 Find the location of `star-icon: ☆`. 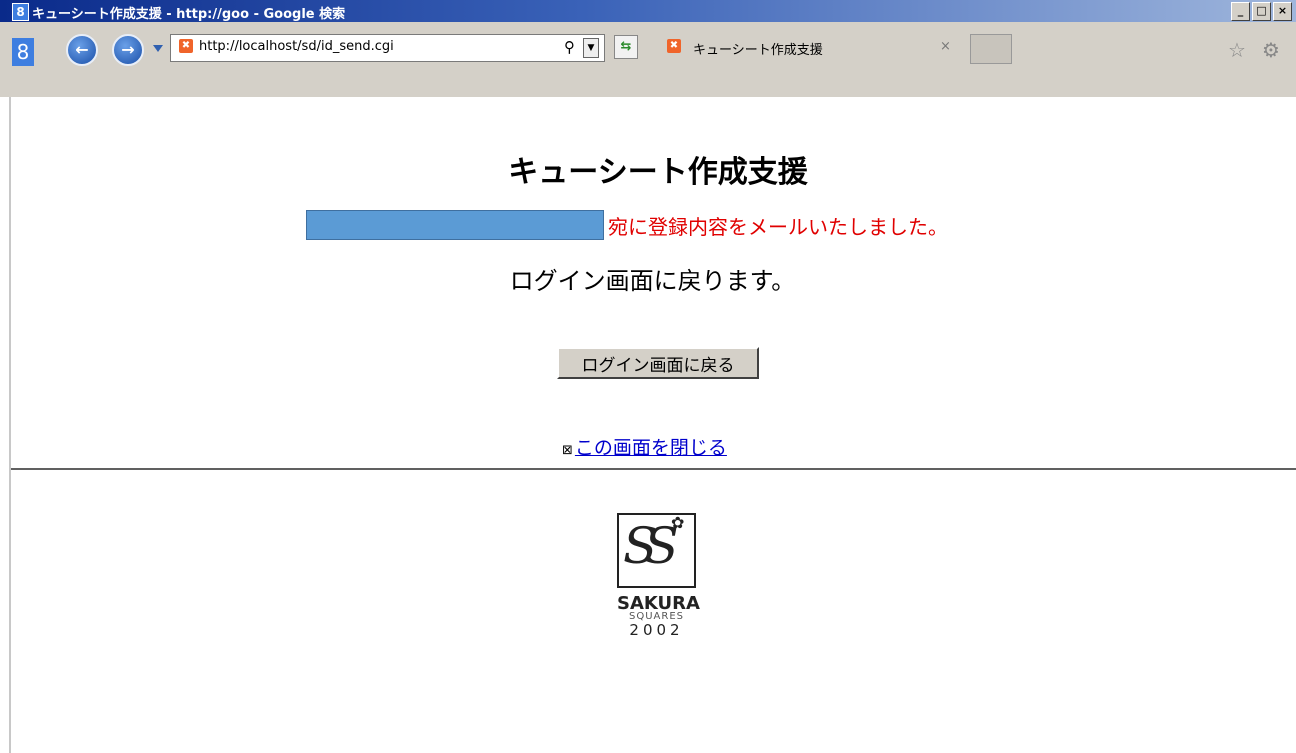

star-icon: ☆ is located at coordinates (1237, 50).